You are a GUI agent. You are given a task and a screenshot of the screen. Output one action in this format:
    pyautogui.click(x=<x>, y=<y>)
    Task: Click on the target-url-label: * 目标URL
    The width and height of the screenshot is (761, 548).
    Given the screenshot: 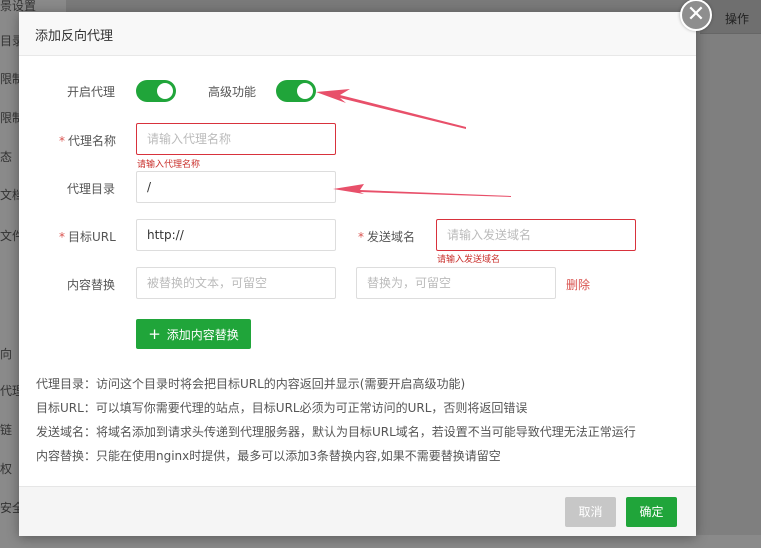 What is the action you would take?
    pyautogui.click(x=87, y=236)
    